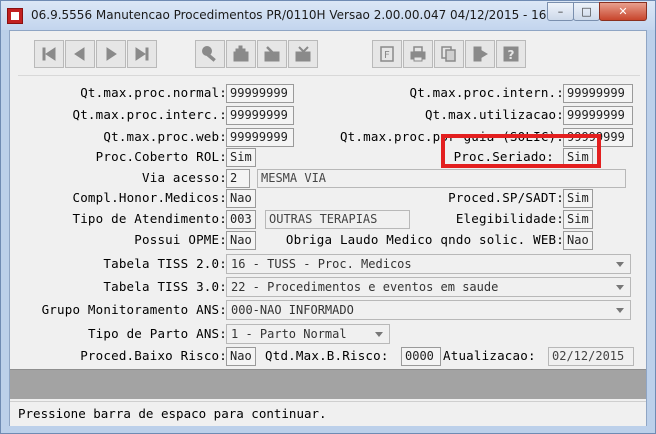  Describe the element at coordinates (560, 11) in the screenshot. I see `minimize-button: –` at that location.